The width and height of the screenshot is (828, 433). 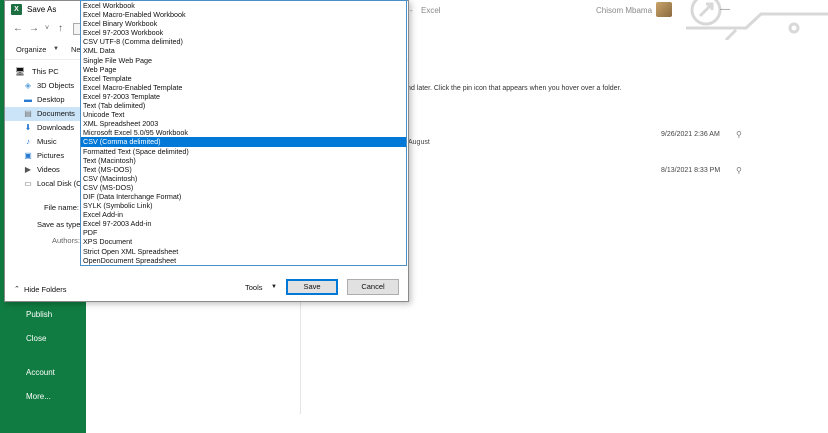 I want to click on file-type-option: Excel Template, so click(x=243, y=78).